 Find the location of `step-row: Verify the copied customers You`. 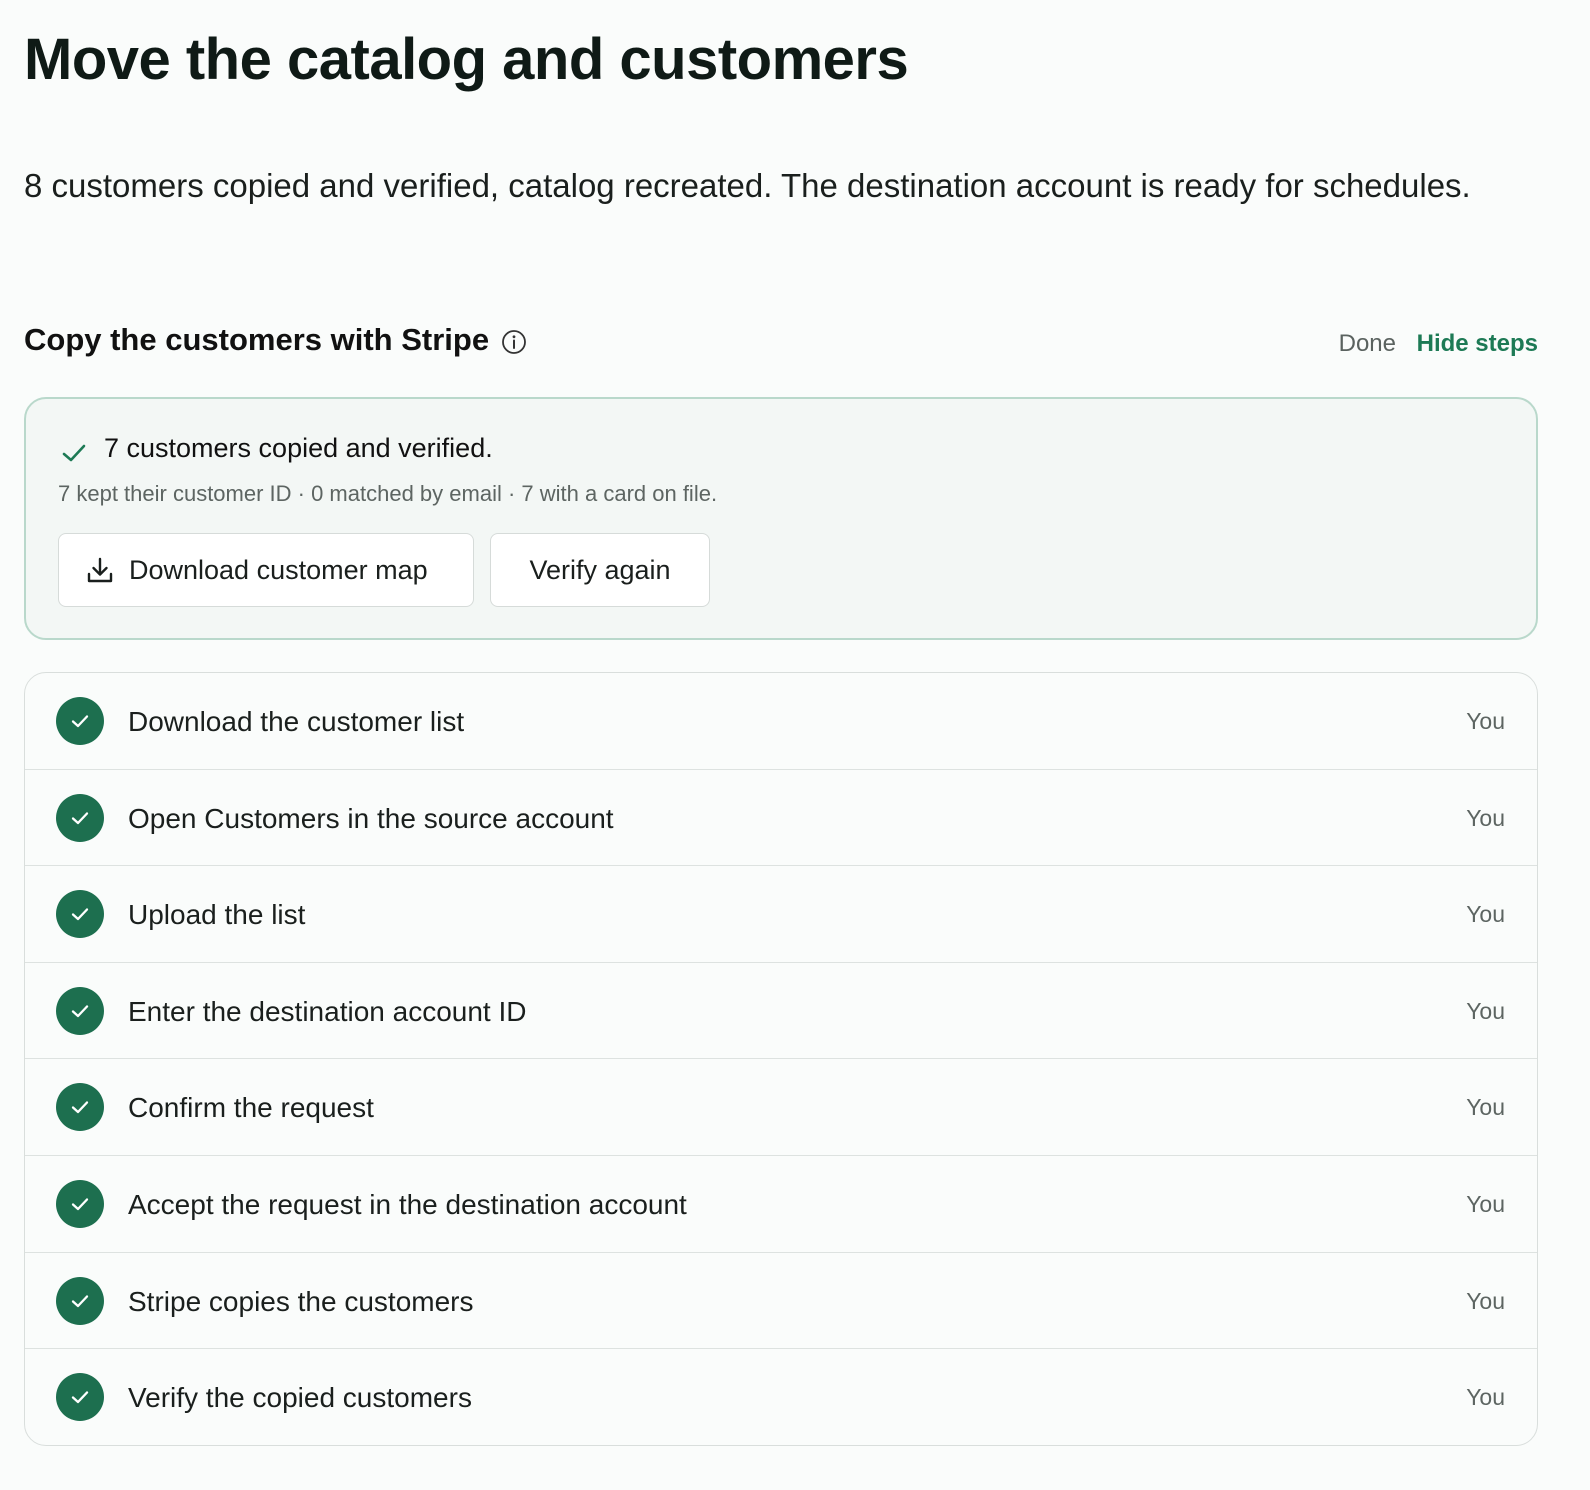

step-row: Verify the copied customers You is located at coordinates (781, 1397).